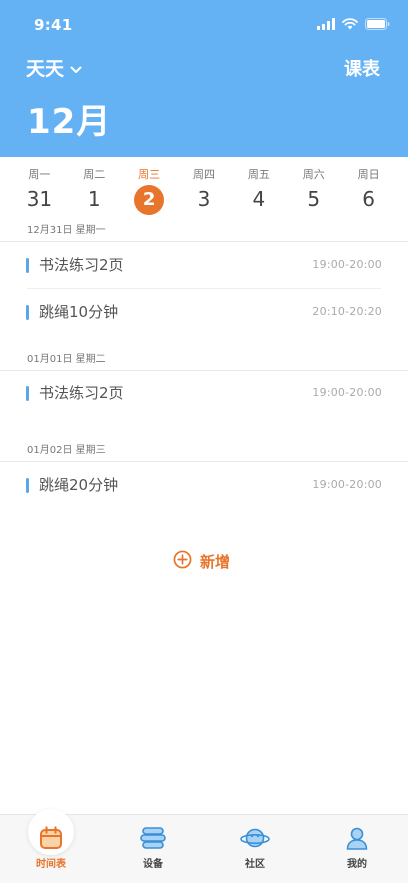 This screenshot has width=408, height=883. What do you see at coordinates (39, 174) in the screenshot?
I see `day-name: 周一` at bounding box center [39, 174].